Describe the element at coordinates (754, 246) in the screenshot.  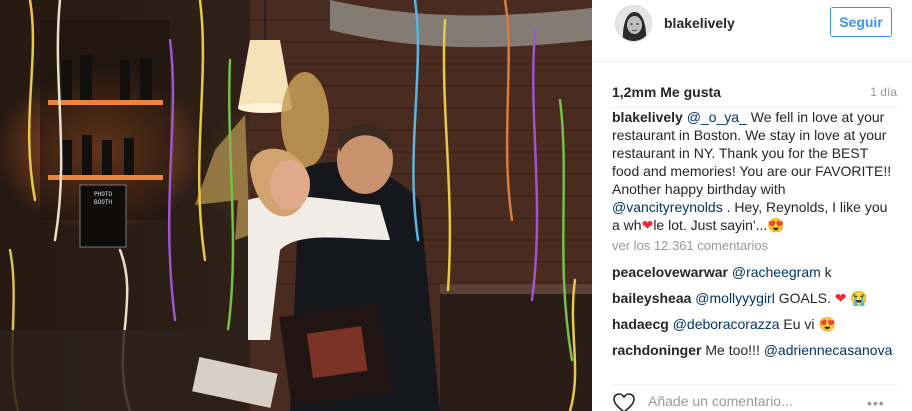
I see `view-all-comments-link: ver los 12.361 comentarios` at that location.